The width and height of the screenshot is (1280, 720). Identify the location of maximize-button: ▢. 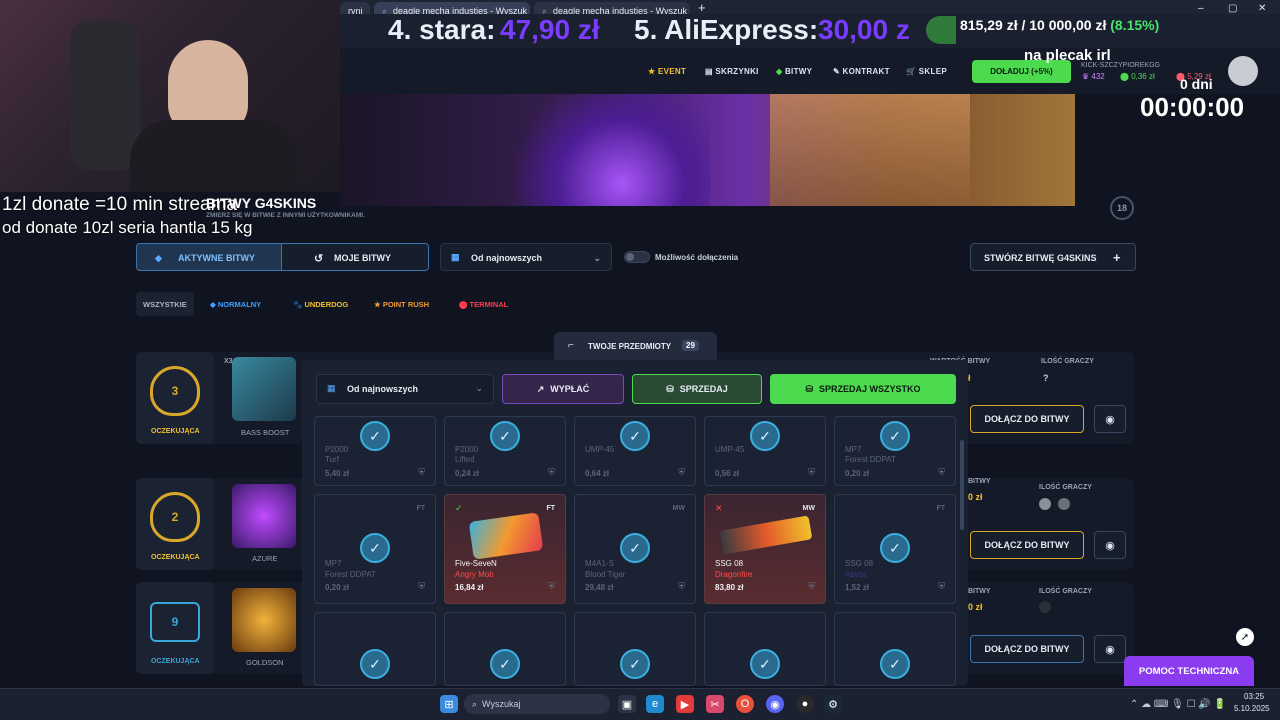
(1232, 8).